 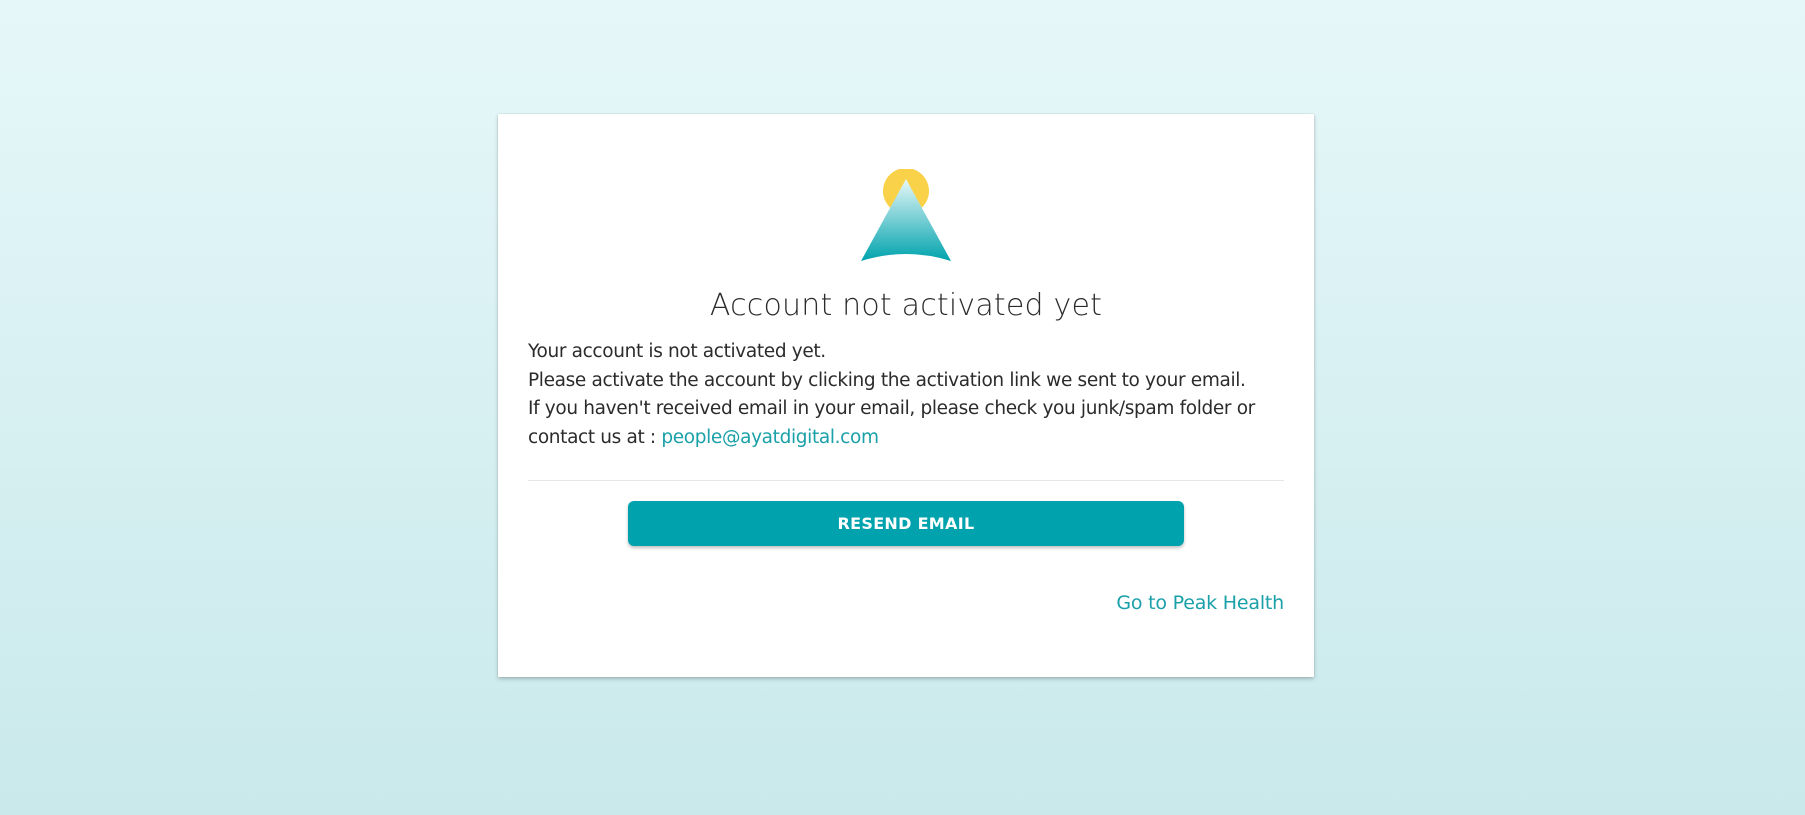 I want to click on page-title: Account not activated yet, so click(x=906, y=305).